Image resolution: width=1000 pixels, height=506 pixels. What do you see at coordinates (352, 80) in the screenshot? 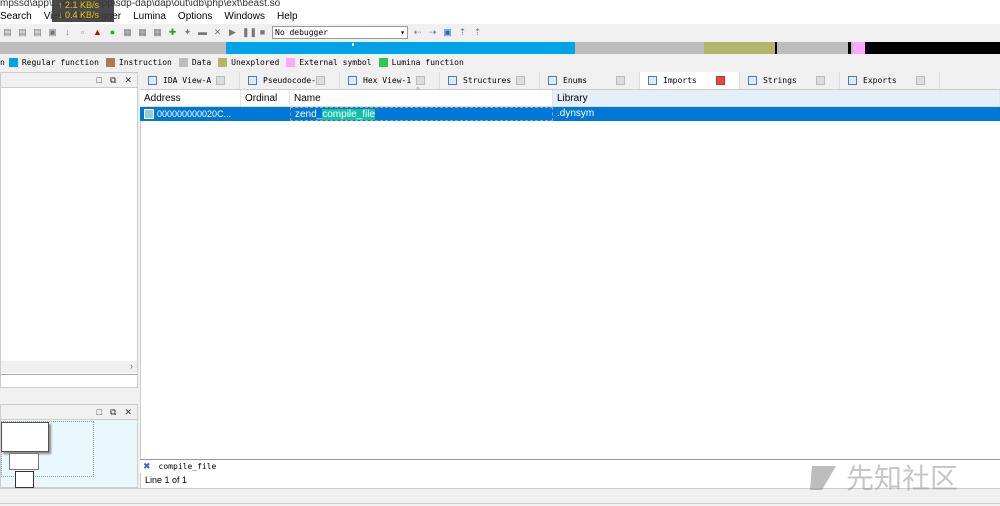
I see `hex-view-icon` at bounding box center [352, 80].